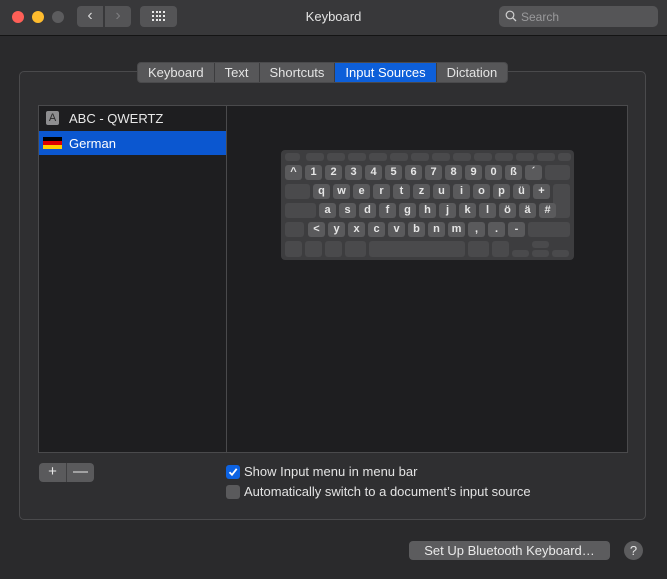 The width and height of the screenshot is (667, 579). Describe the element at coordinates (493, 172) in the screenshot. I see `key: 0` at that location.